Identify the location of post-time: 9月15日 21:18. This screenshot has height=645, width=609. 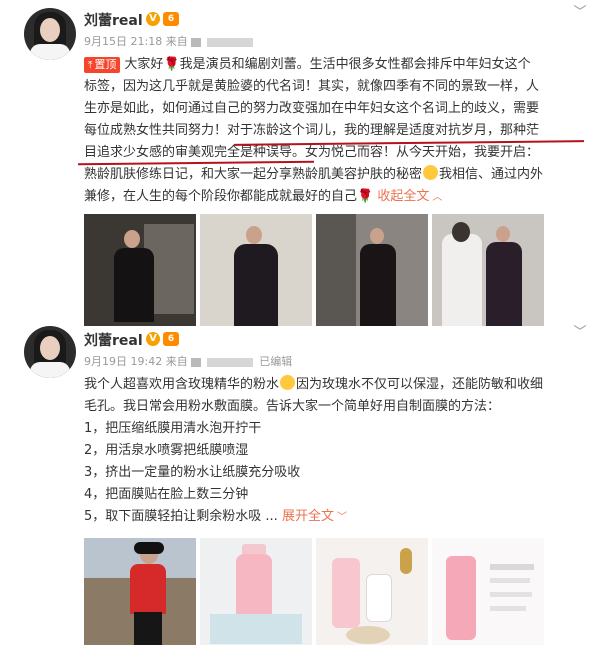
(123, 41).